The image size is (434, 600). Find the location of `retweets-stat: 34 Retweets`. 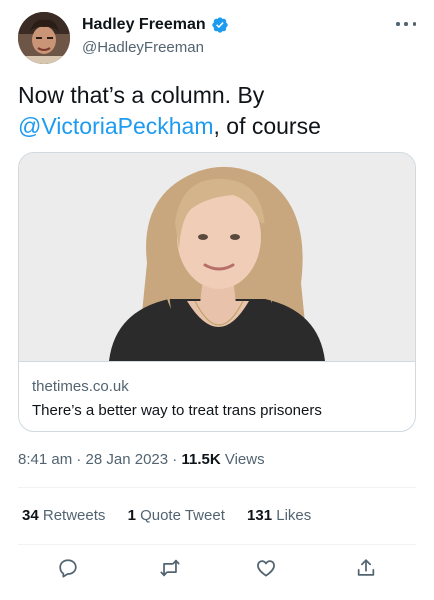

retweets-stat: 34 Retweets is located at coordinates (63, 515).